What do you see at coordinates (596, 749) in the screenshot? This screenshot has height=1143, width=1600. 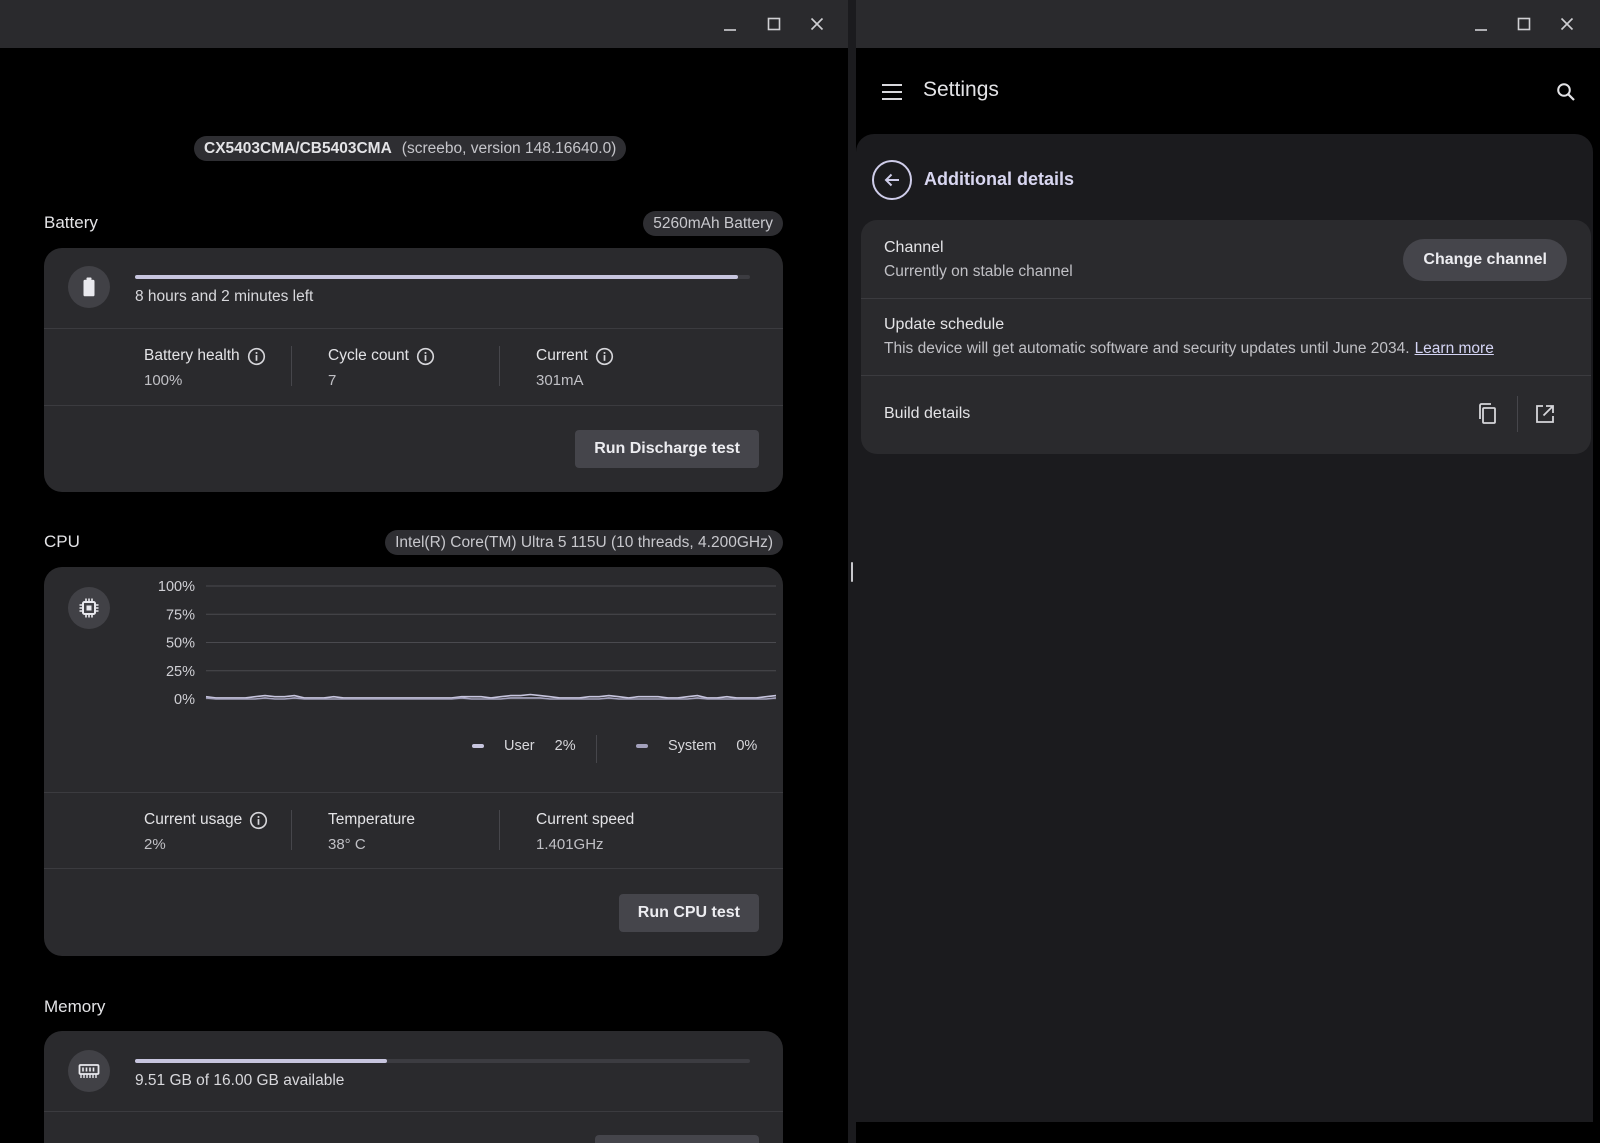 I see `legend-separator` at bounding box center [596, 749].